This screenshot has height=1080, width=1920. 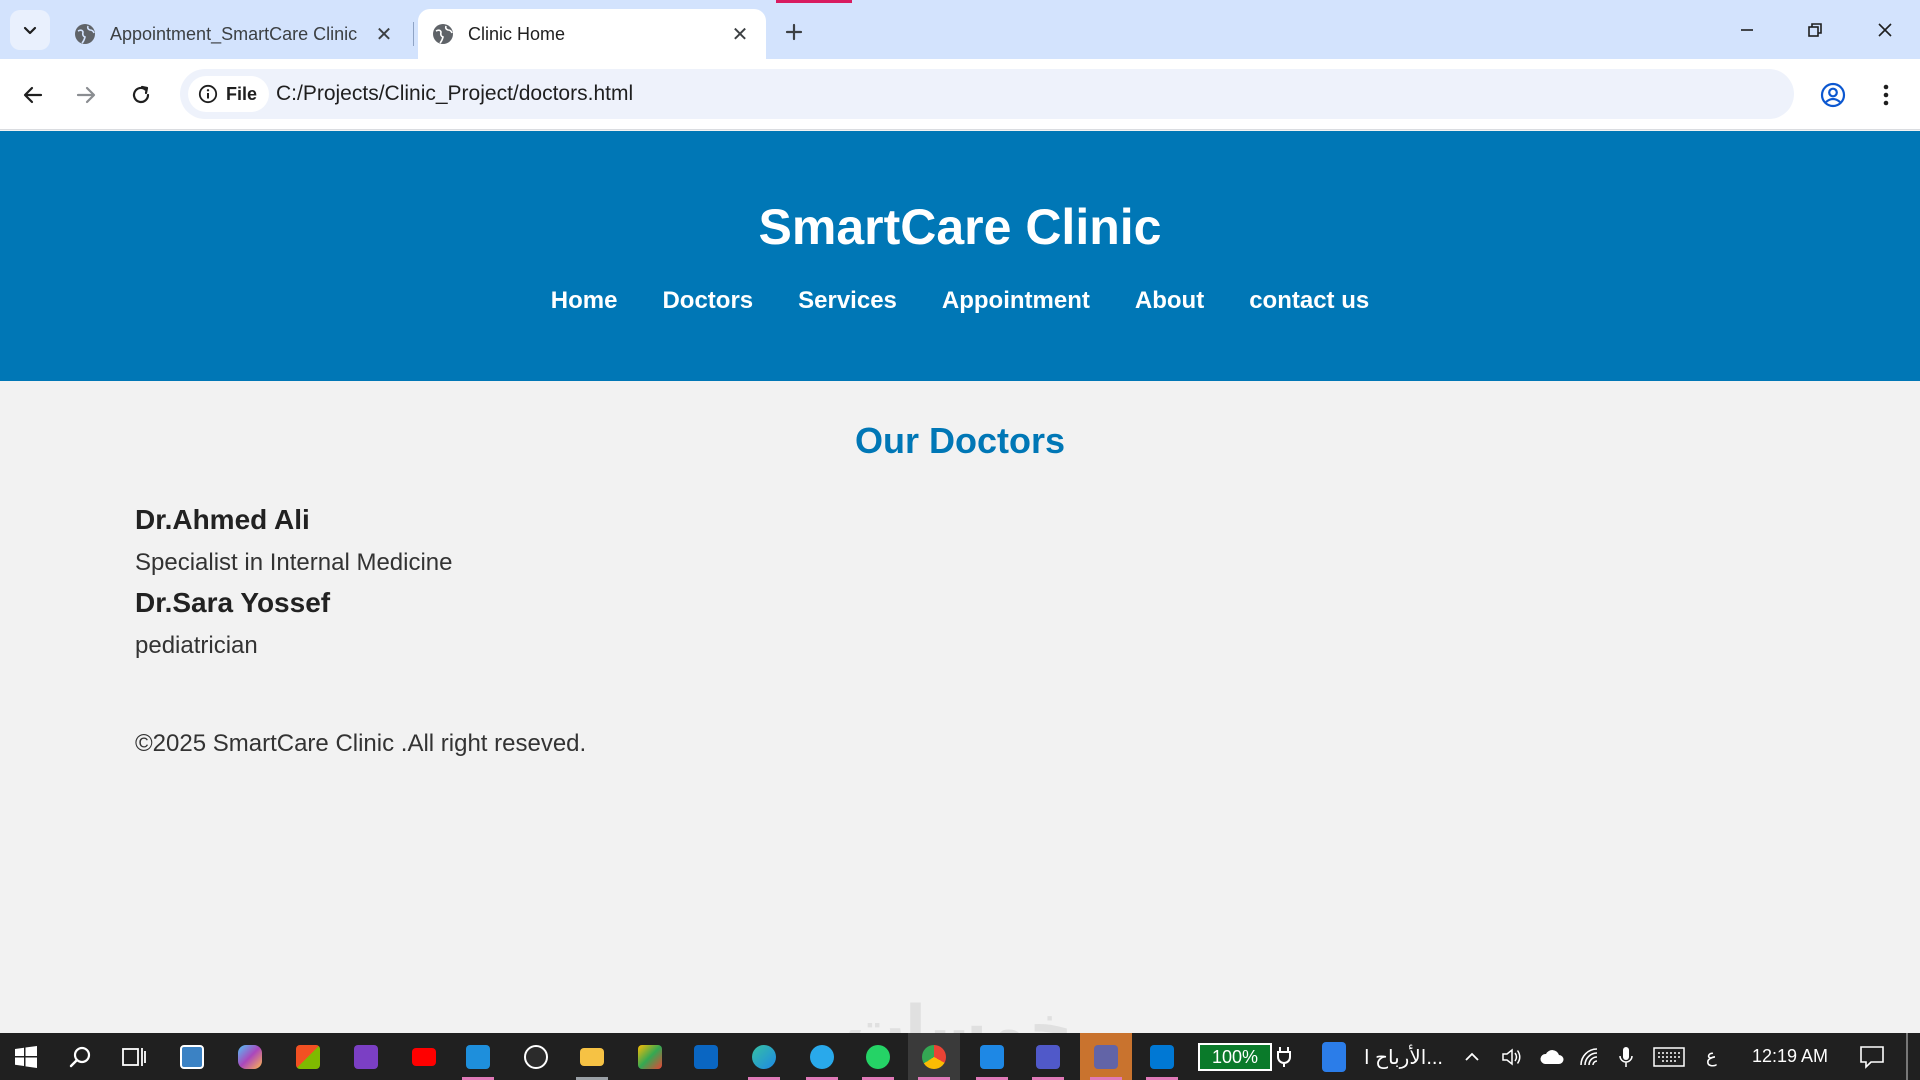 What do you see at coordinates (454, 94) in the screenshot?
I see `url-text: C:/Projects/Clinic_Project/doctors.html` at bounding box center [454, 94].